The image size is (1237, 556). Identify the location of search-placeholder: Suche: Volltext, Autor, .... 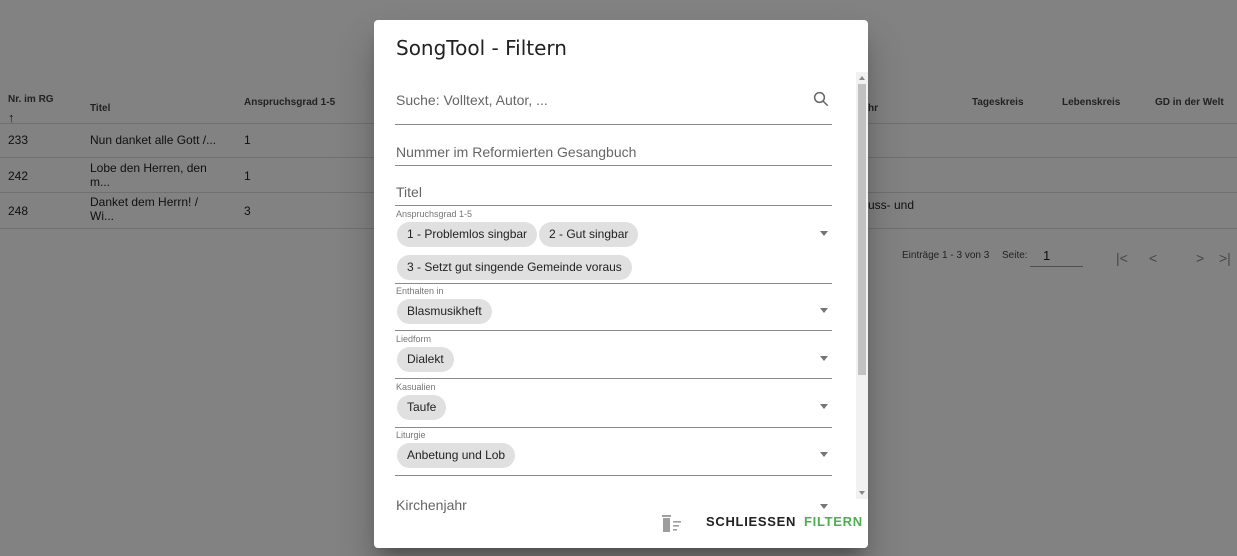
(472, 100).